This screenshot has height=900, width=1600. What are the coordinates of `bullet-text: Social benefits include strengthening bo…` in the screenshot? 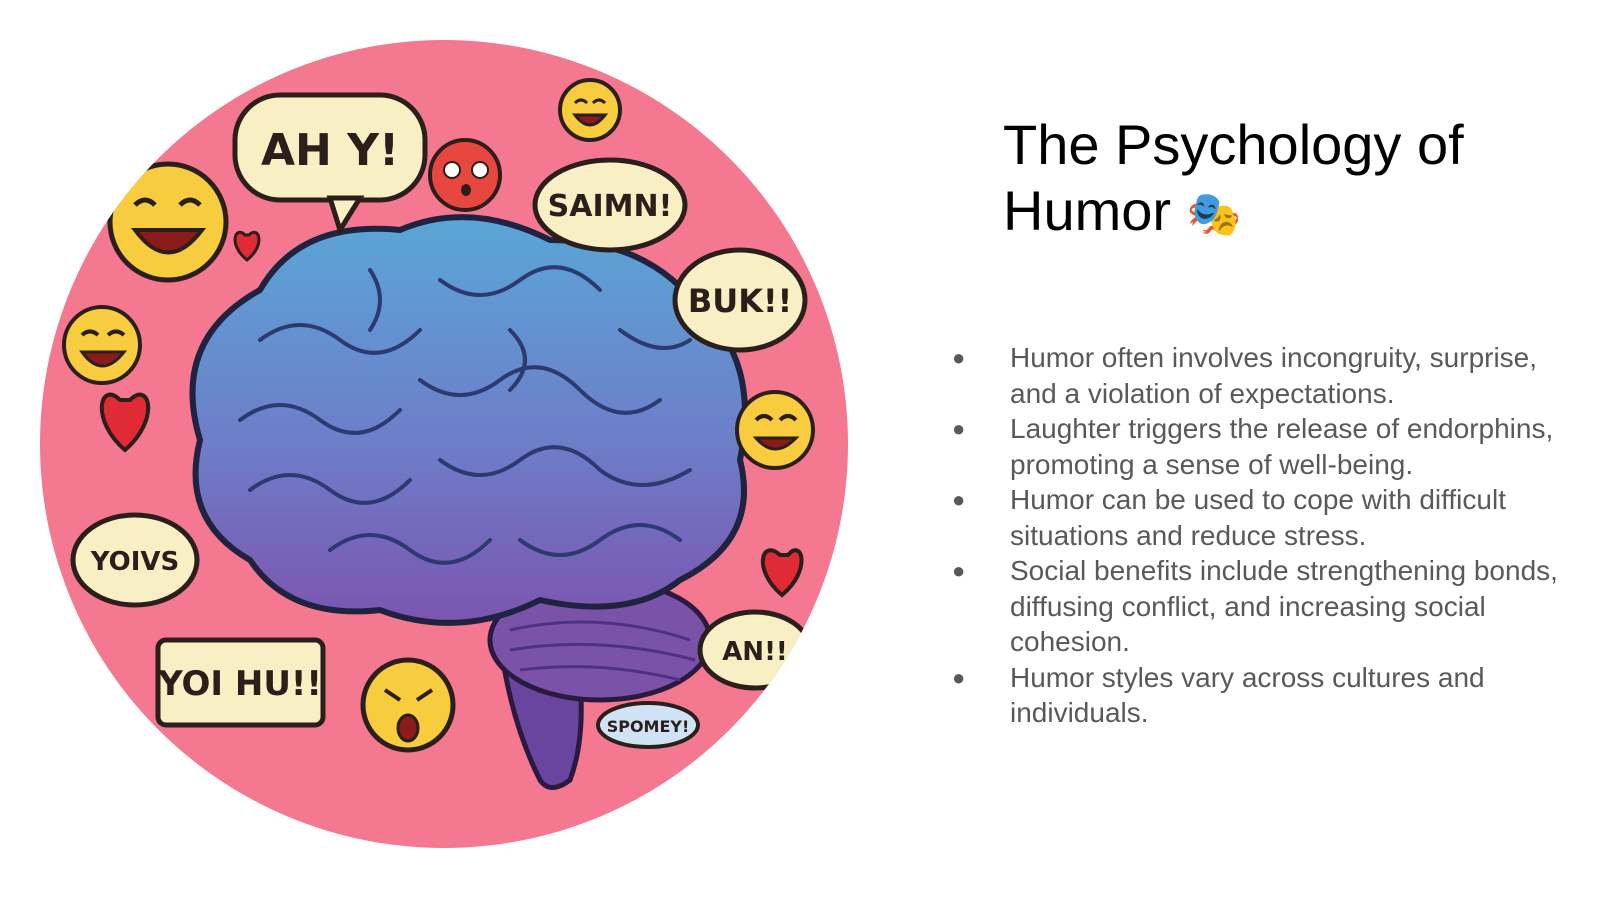 It's located at (1284, 606).